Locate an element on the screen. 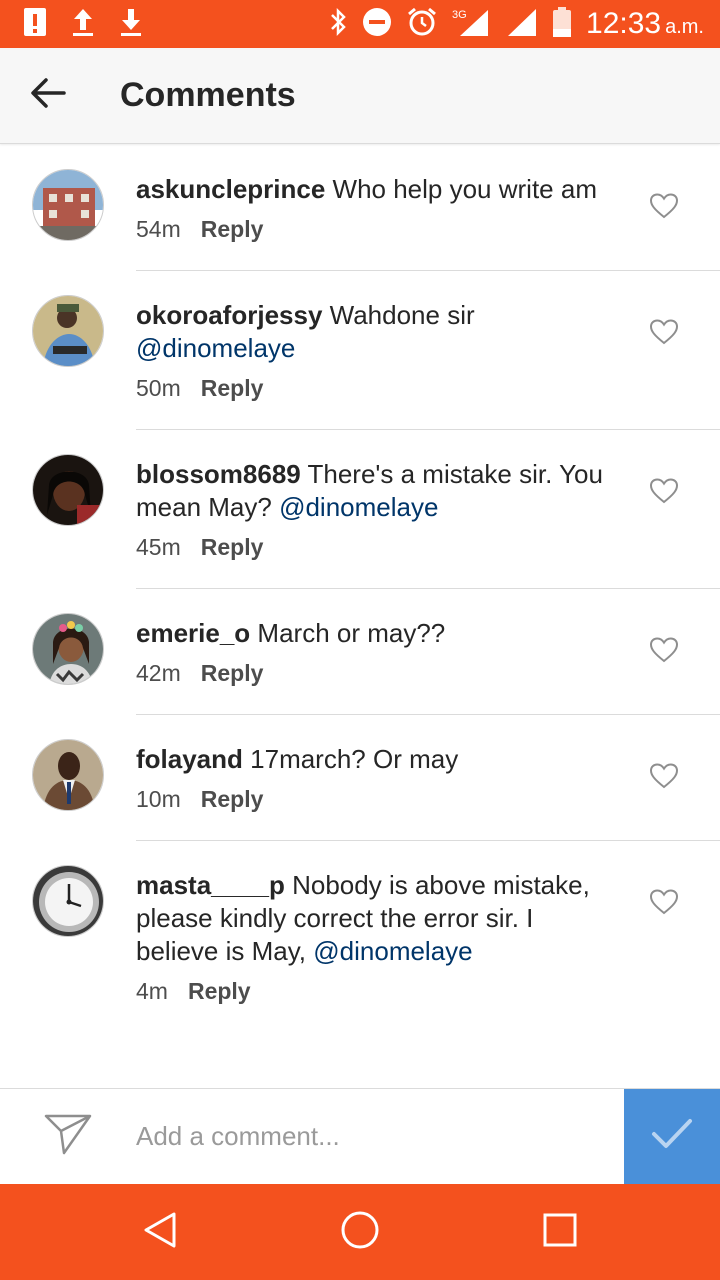 Image resolution: width=720 pixels, height=1280 pixels. bluetooth-icon is located at coordinates (338, 24).